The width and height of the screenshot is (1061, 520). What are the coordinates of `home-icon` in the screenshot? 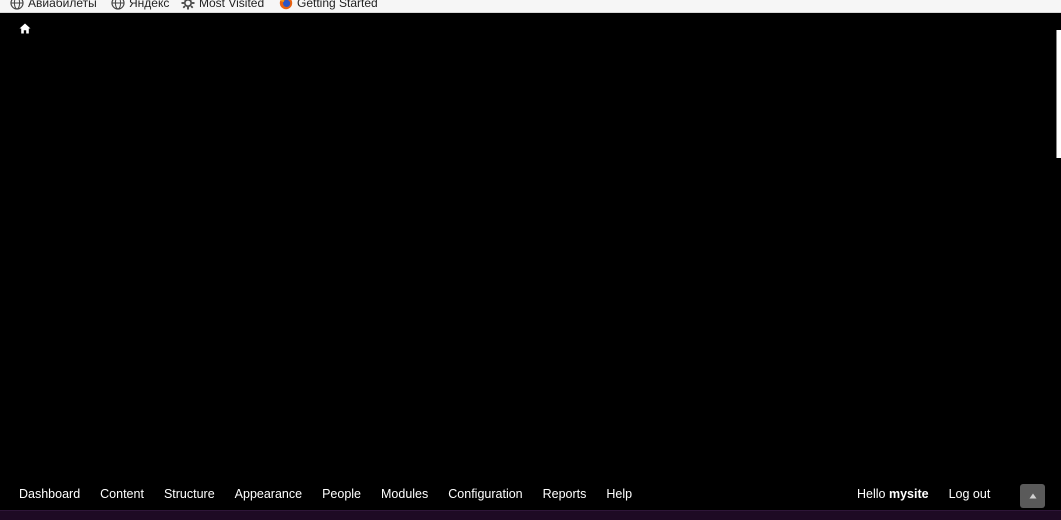 It's located at (25, 28).